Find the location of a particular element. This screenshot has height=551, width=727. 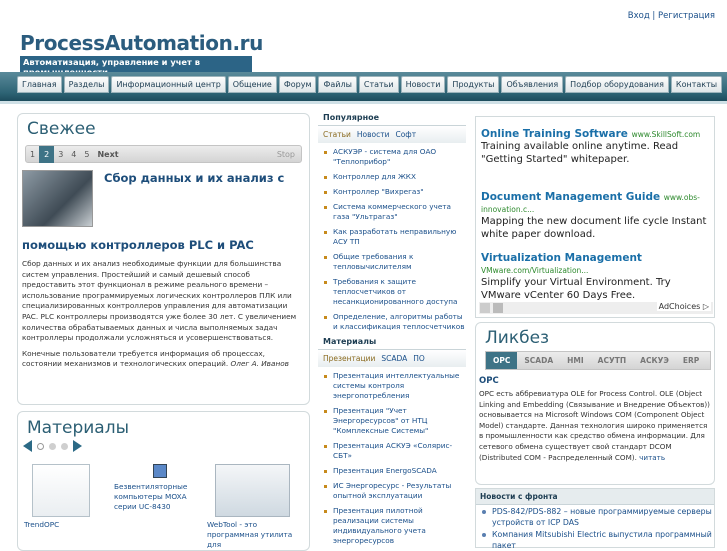

nav-files: Файлы is located at coordinates (337, 84).